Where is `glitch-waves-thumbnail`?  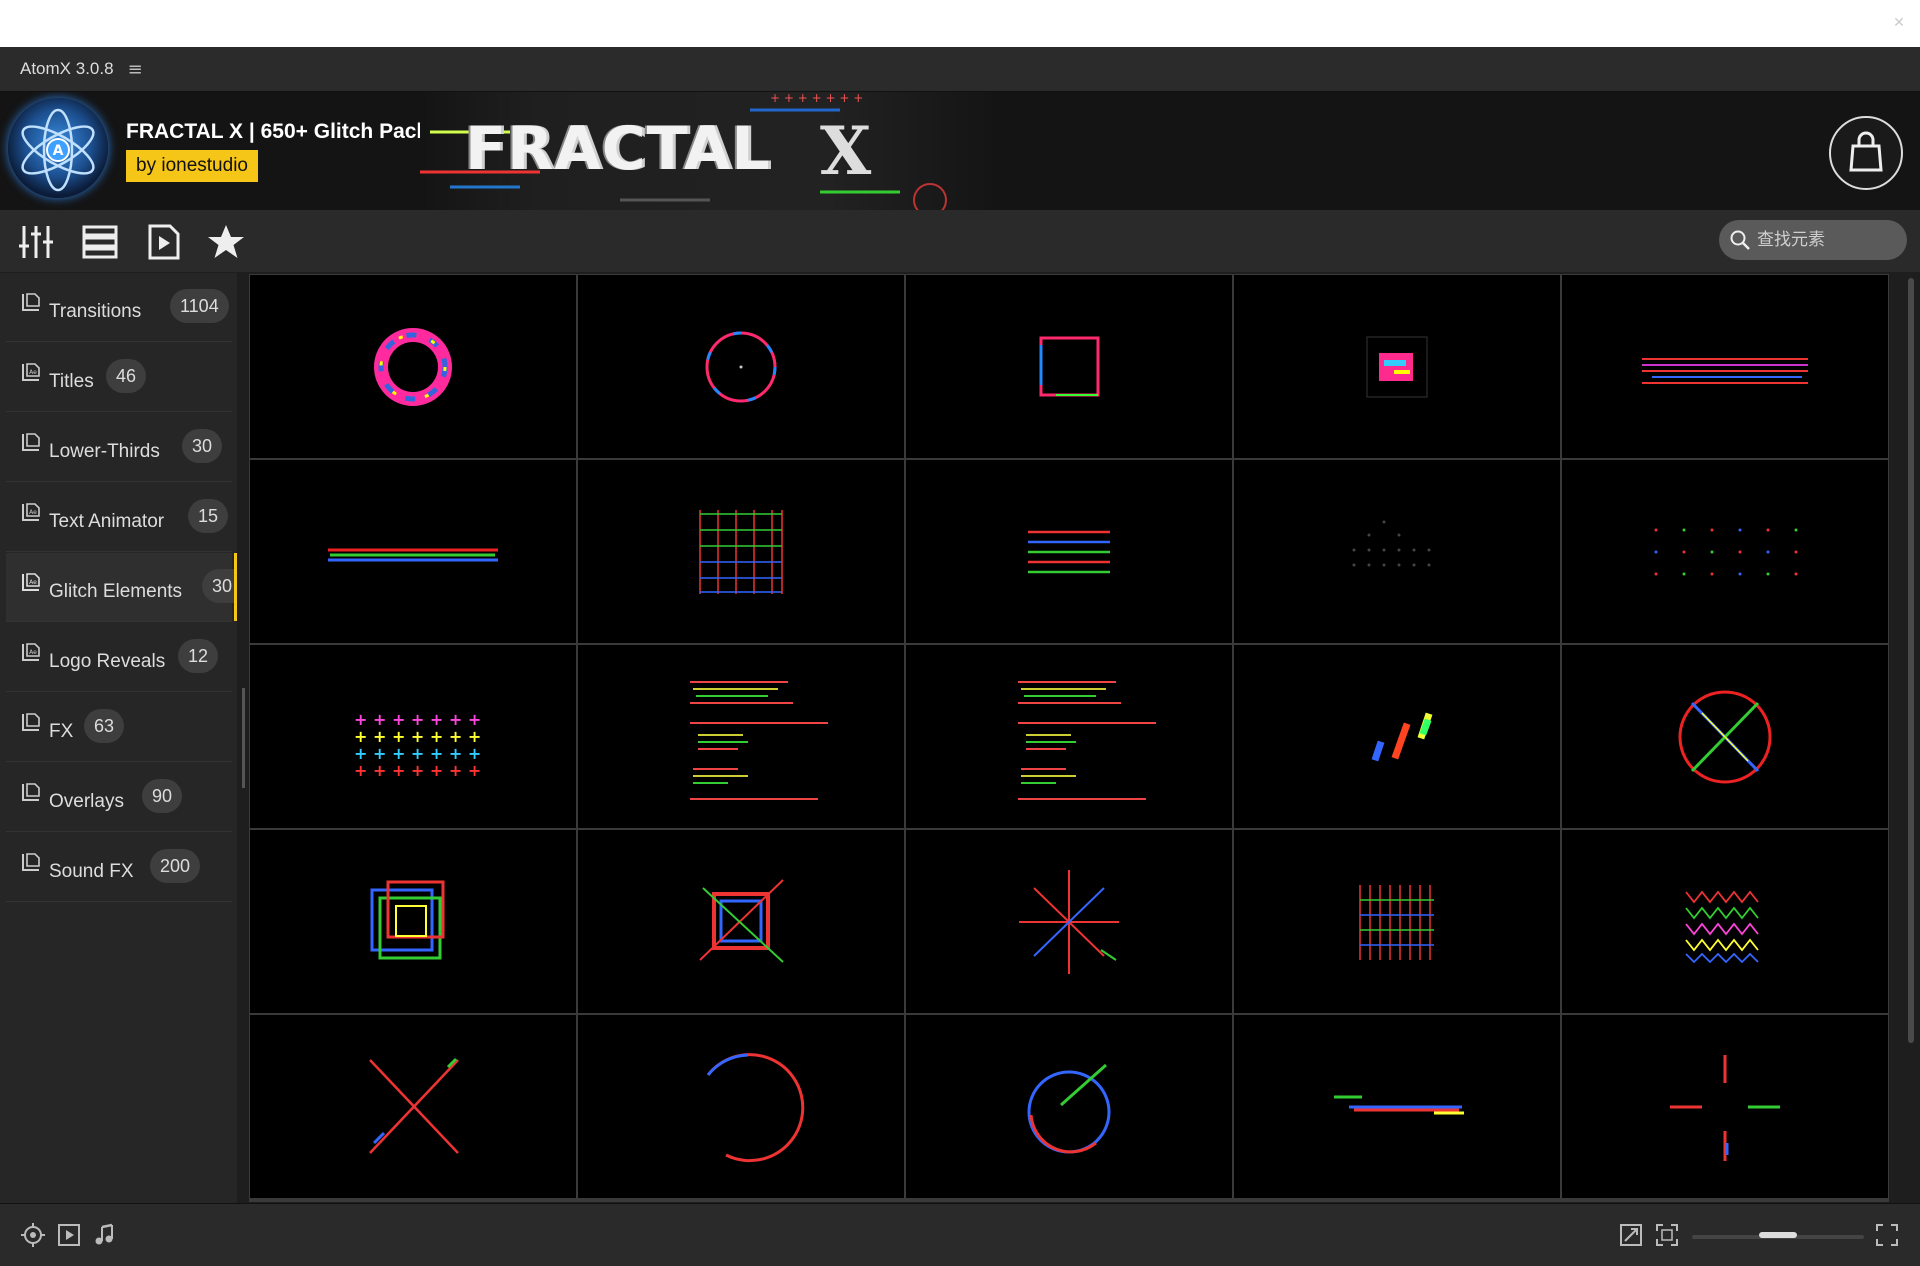
glitch-waves-thumbnail is located at coordinates (1725, 921).